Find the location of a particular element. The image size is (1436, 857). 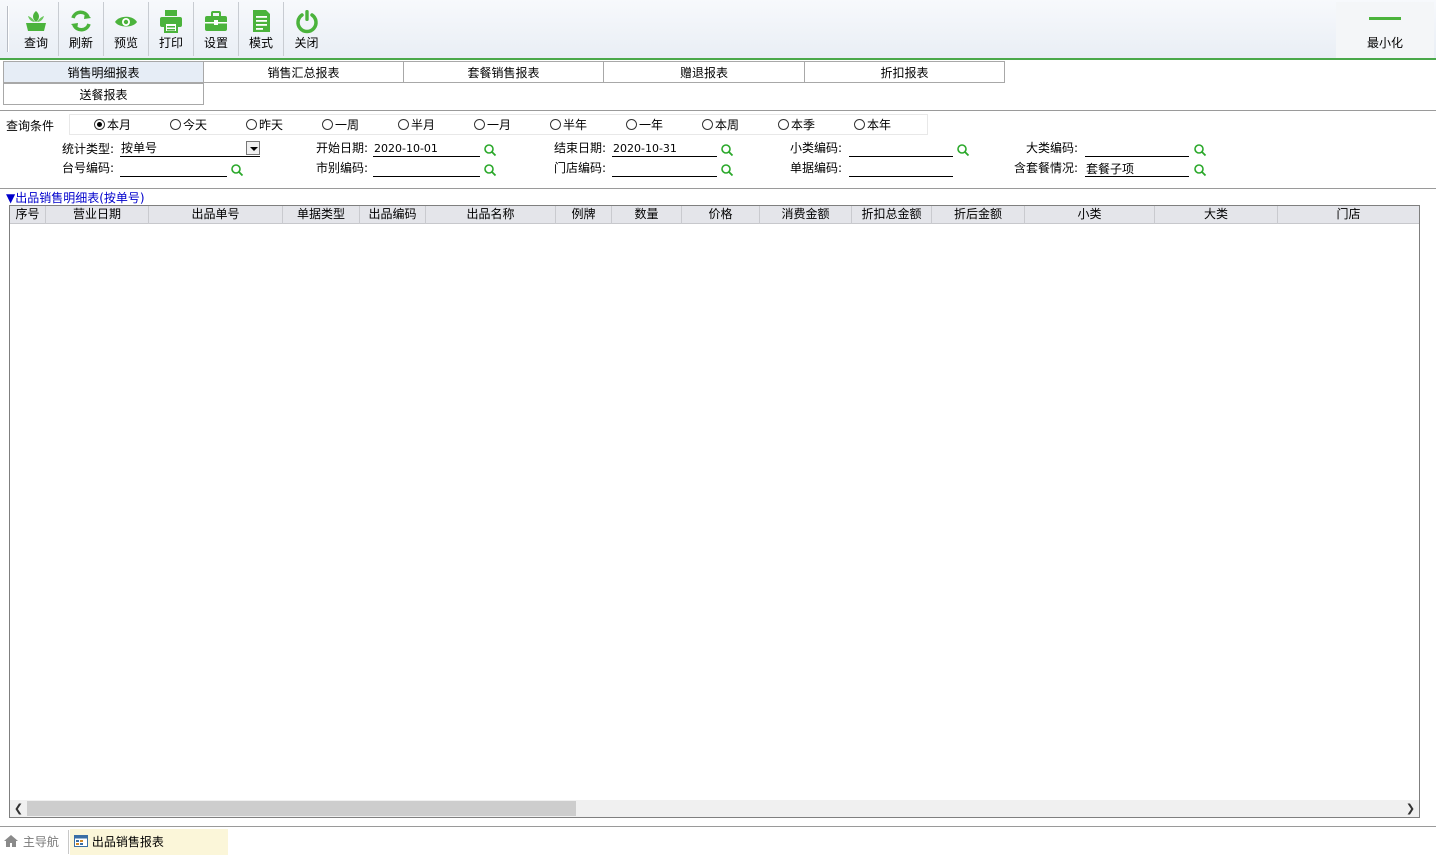

column-header: 出品编码 is located at coordinates (393, 215).